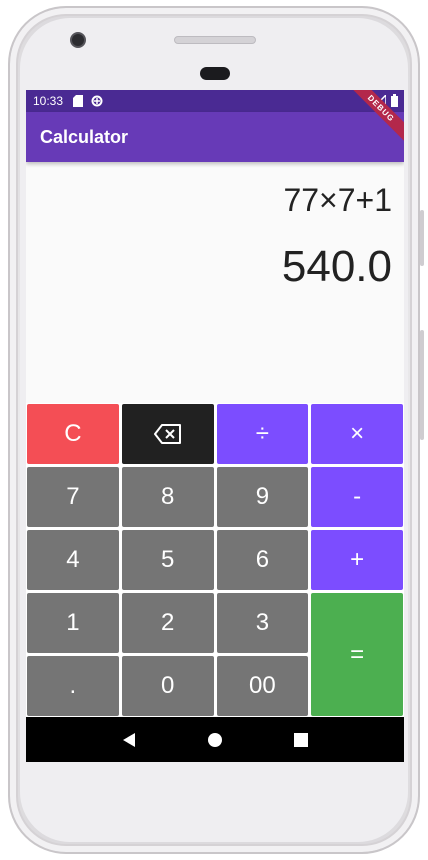 The height and width of the screenshot is (860, 428). What do you see at coordinates (215, 40) in the screenshot?
I see `earpiece-speaker` at bounding box center [215, 40].